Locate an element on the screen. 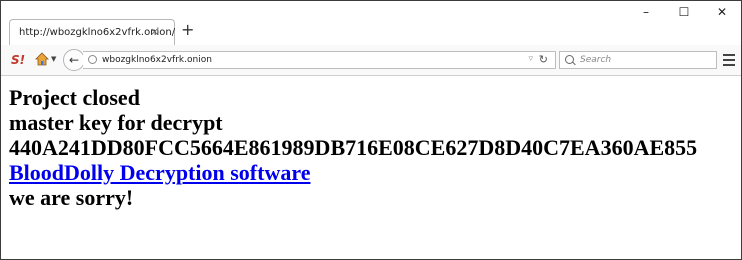 This screenshot has width=742, height=260. search-placeholder: Search is located at coordinates (596, 60).